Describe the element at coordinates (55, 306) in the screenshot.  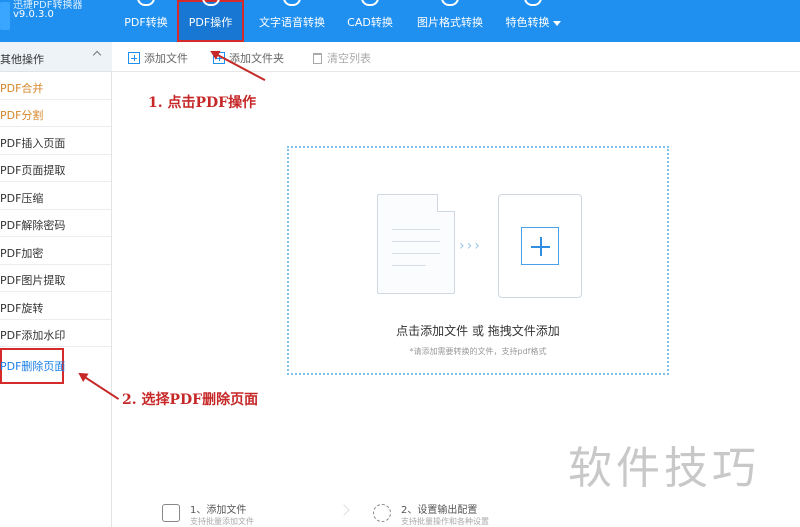
I see `sidebar-item-pdf-rotate: PDF旋转` at that location.